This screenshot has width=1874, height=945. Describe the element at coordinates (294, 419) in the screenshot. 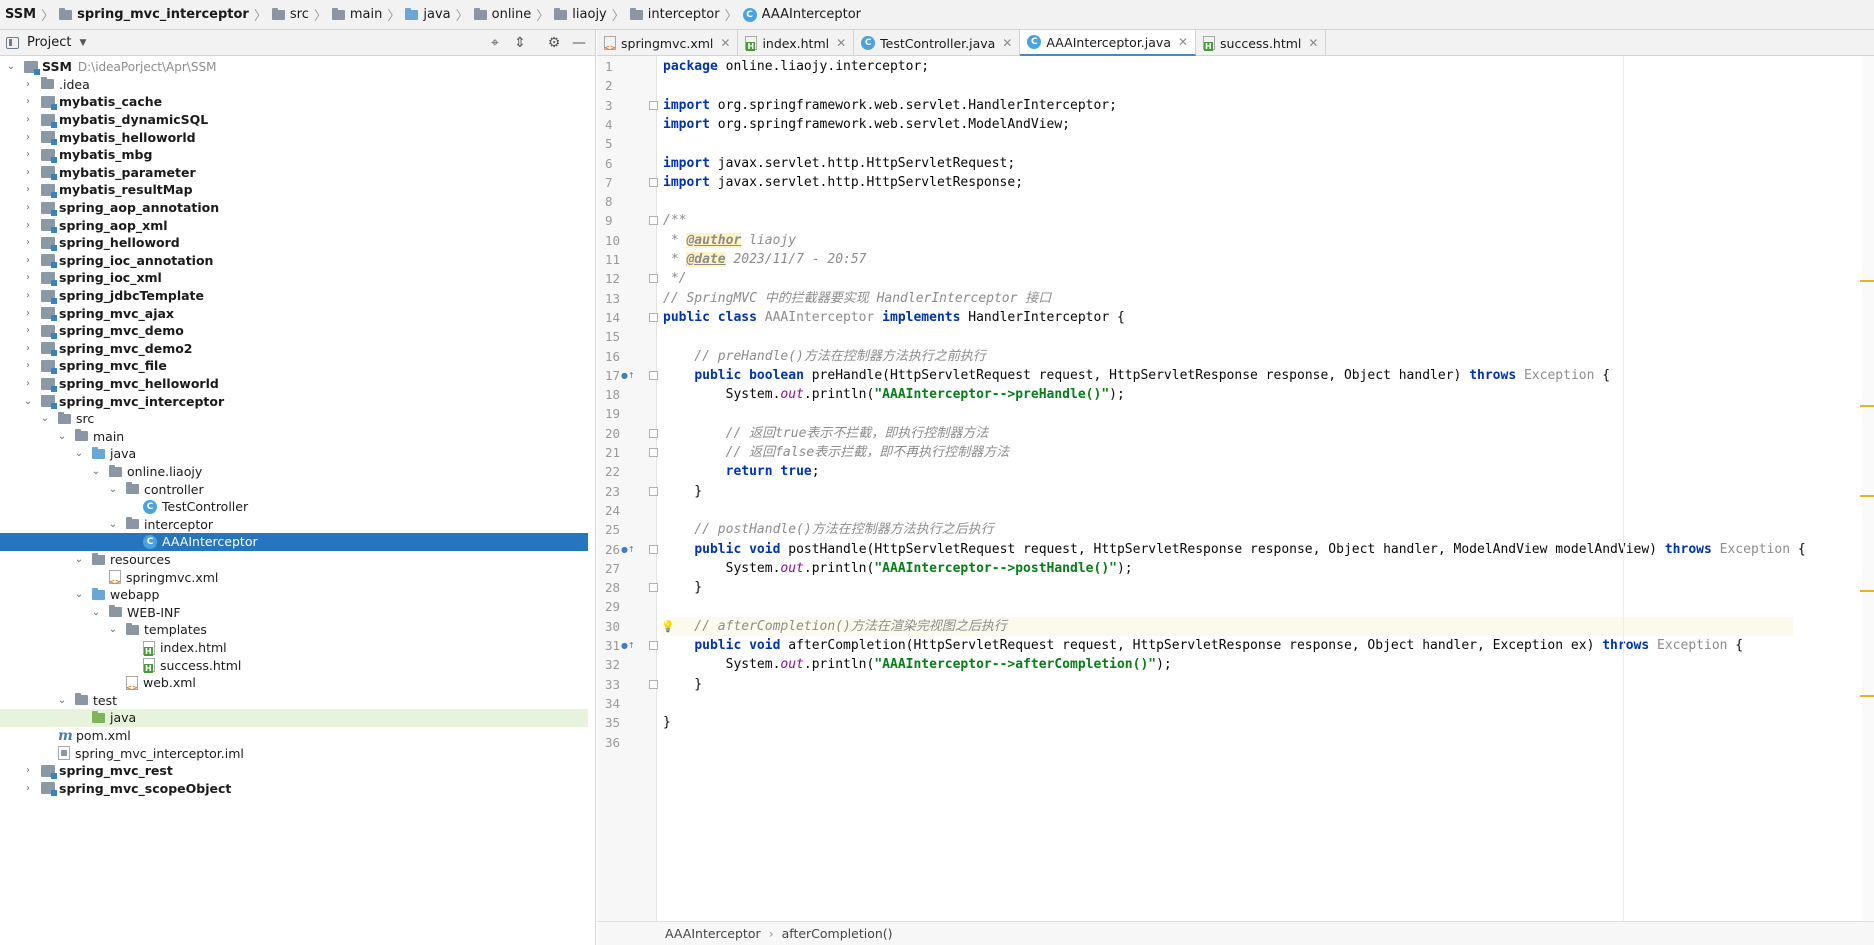

I see `tree-node: ⌄ src` at that location.